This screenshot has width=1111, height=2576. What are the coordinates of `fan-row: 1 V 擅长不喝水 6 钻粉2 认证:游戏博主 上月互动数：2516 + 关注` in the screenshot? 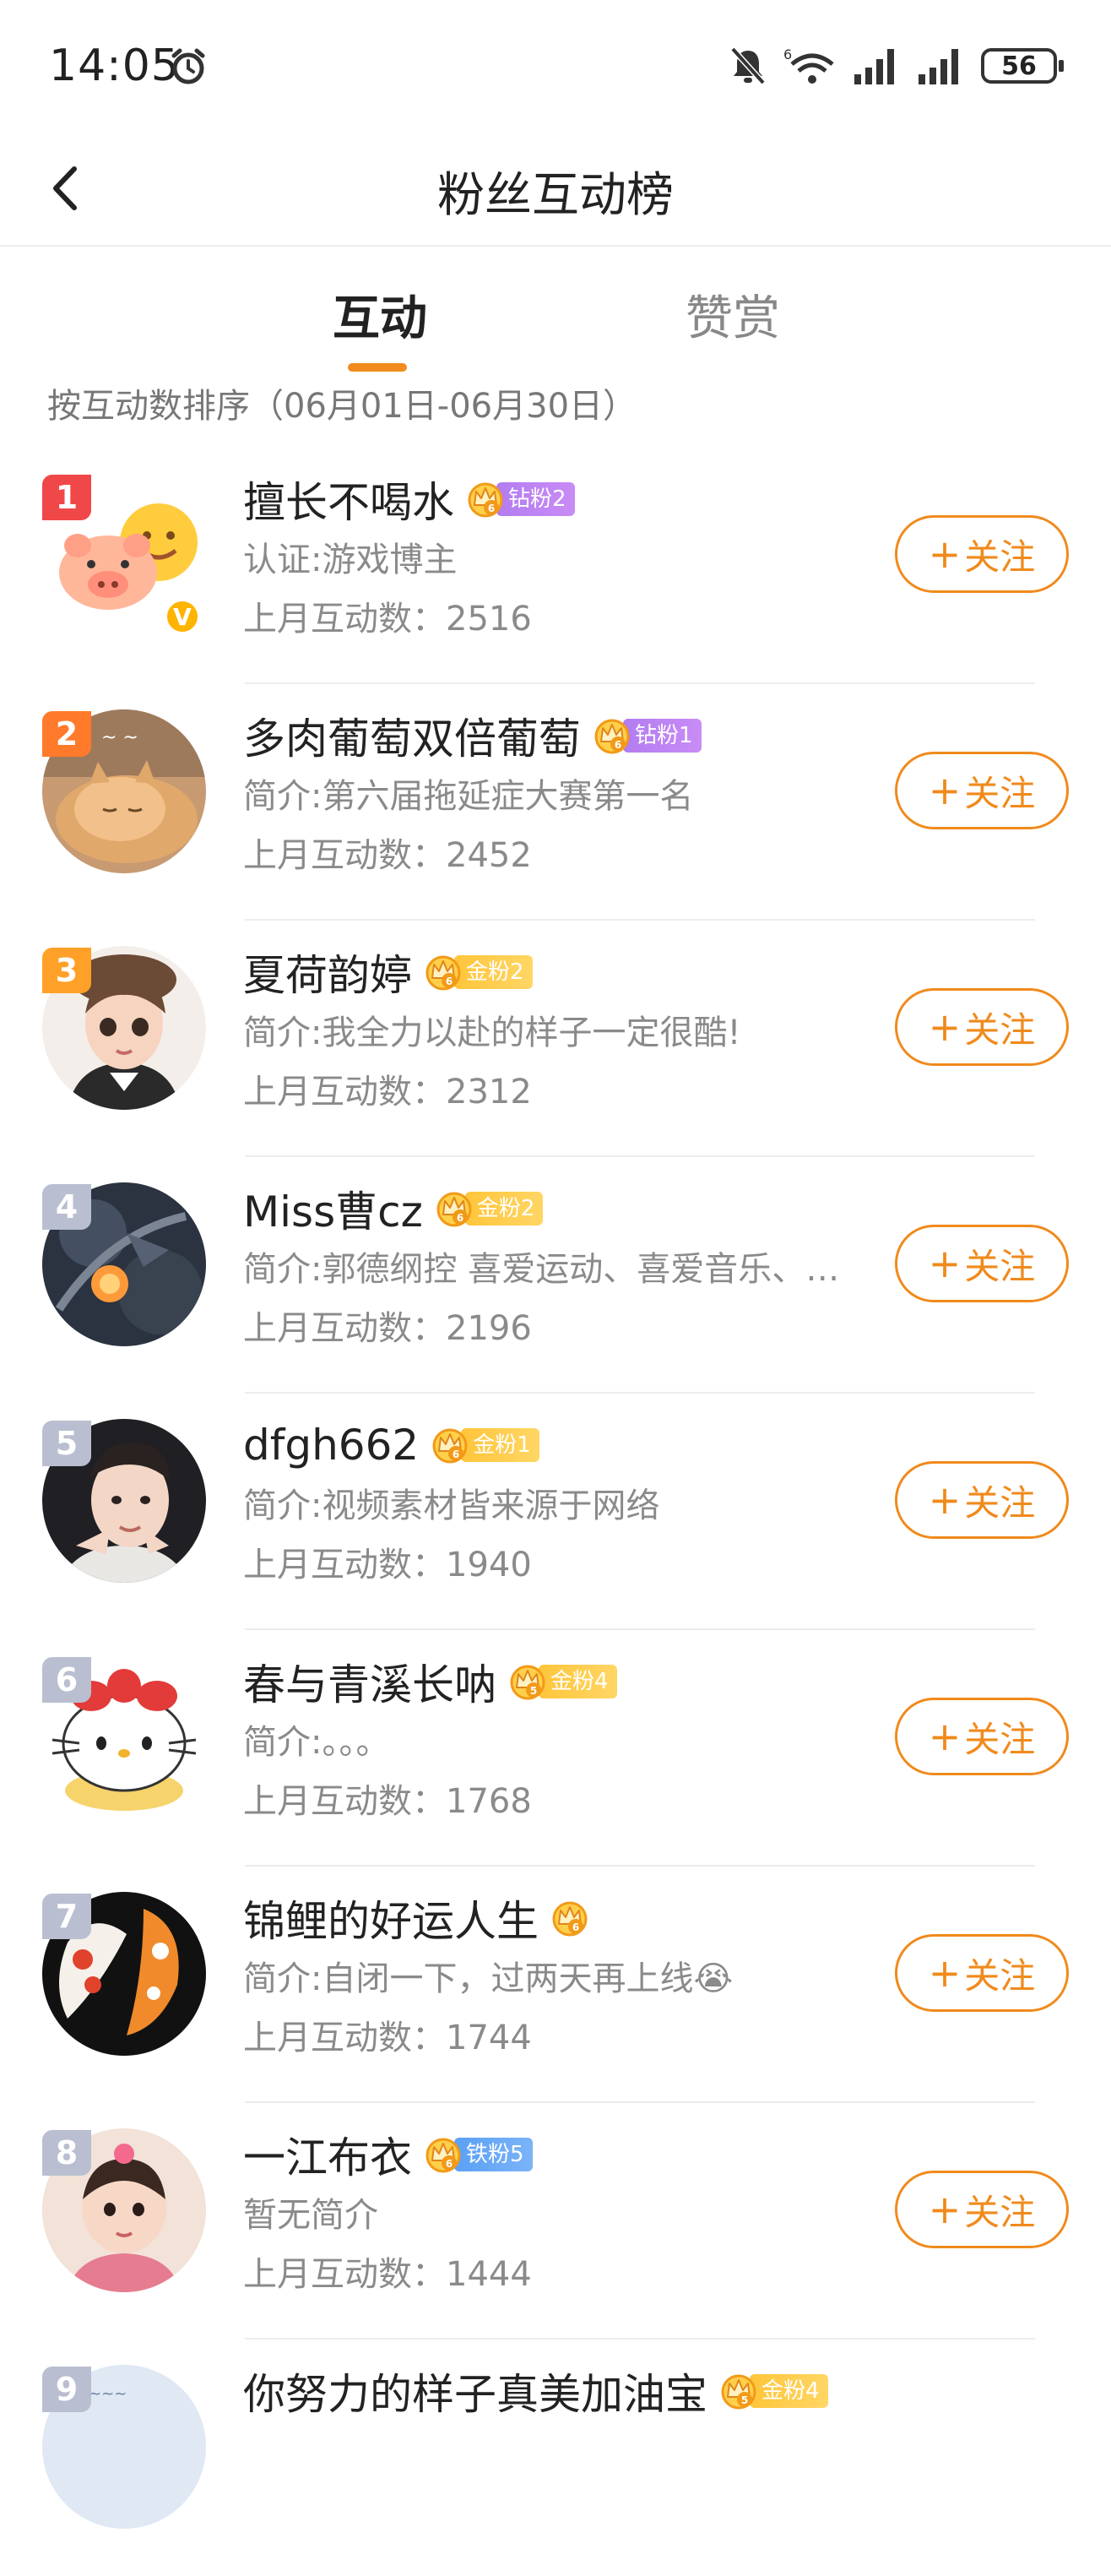 It's located at (555, 566).